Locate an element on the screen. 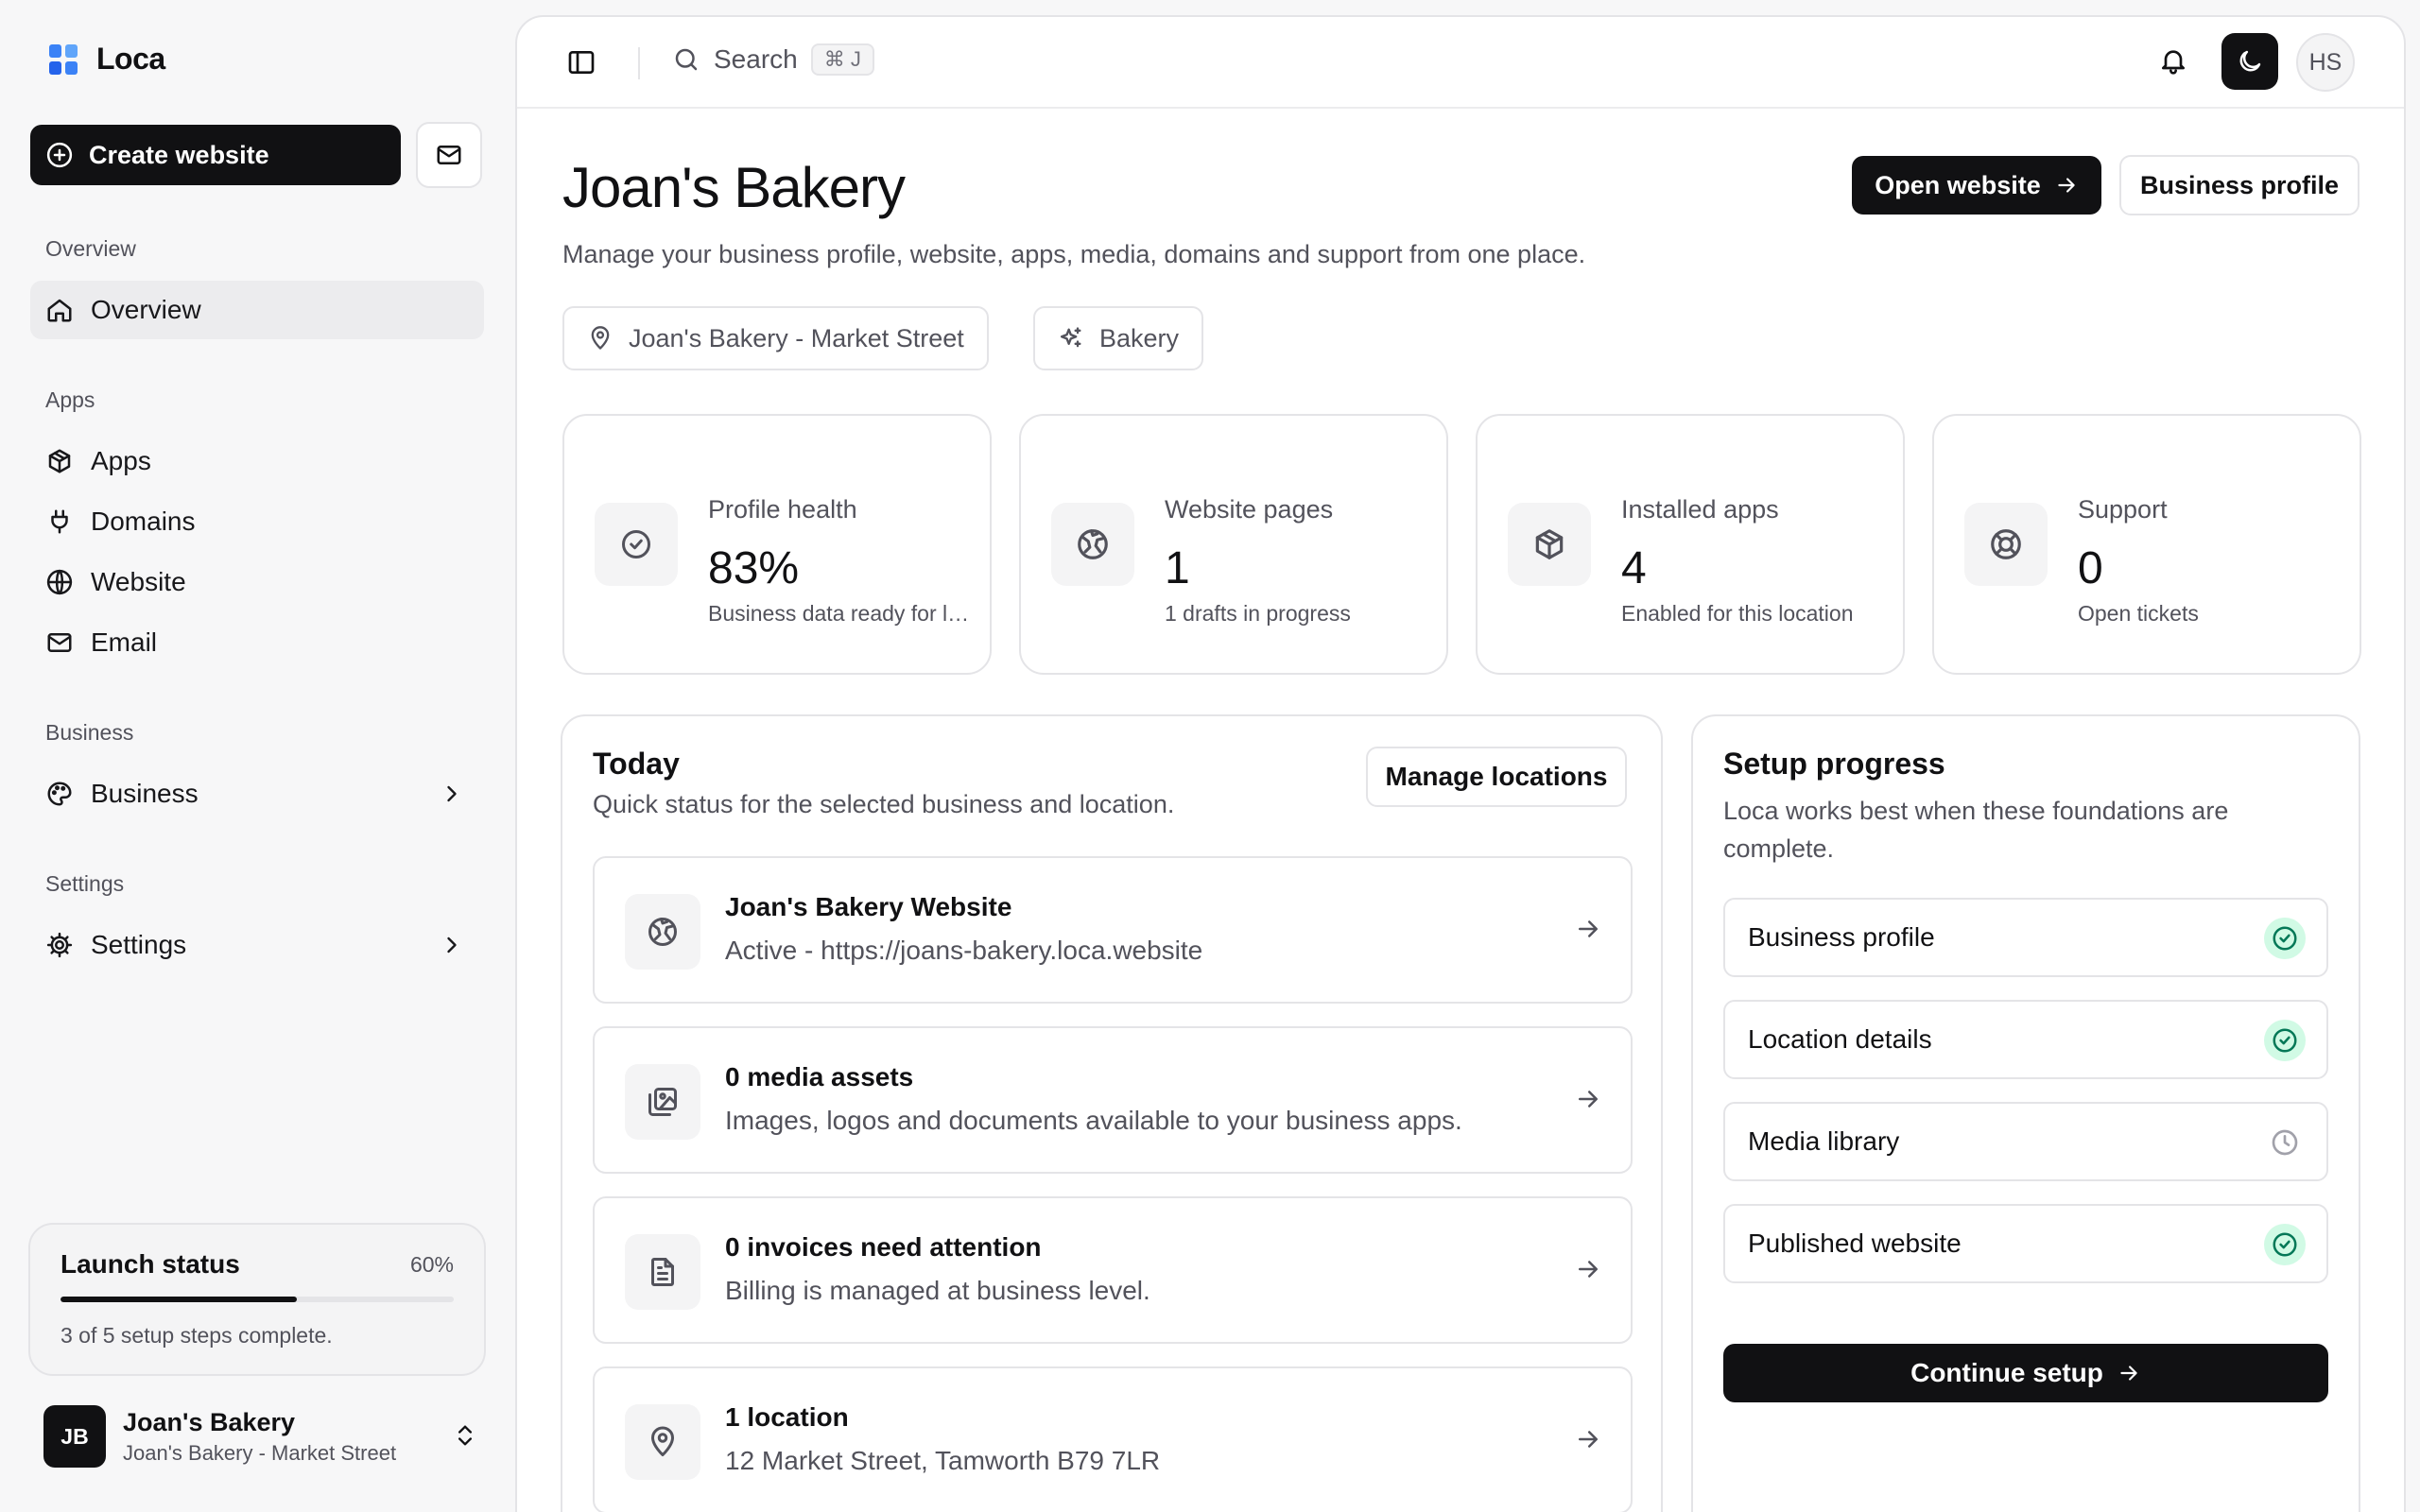 This screenshot has width=2420, height=1512. section-title-apps: Apps is located at coordinates (70, 399).